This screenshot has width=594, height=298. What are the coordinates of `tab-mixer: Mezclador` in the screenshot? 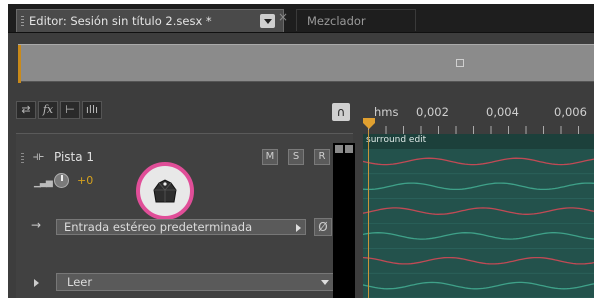 It's located at (356, 20).